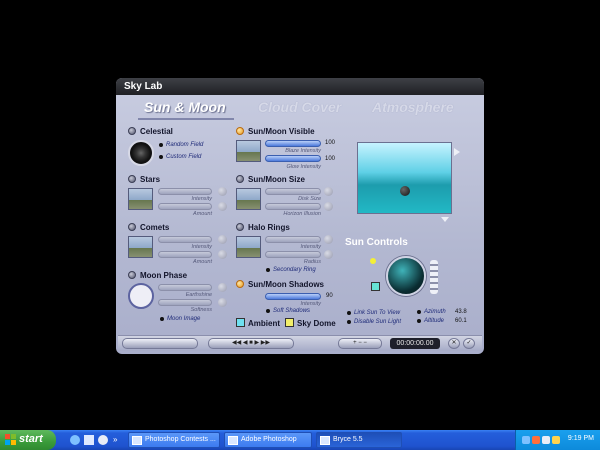 This screenshot has width=600, height=450. What do you see at coordinates (132, 227) in the screenshot?
I see `comets-toggle` at bounding box center [132, 227].